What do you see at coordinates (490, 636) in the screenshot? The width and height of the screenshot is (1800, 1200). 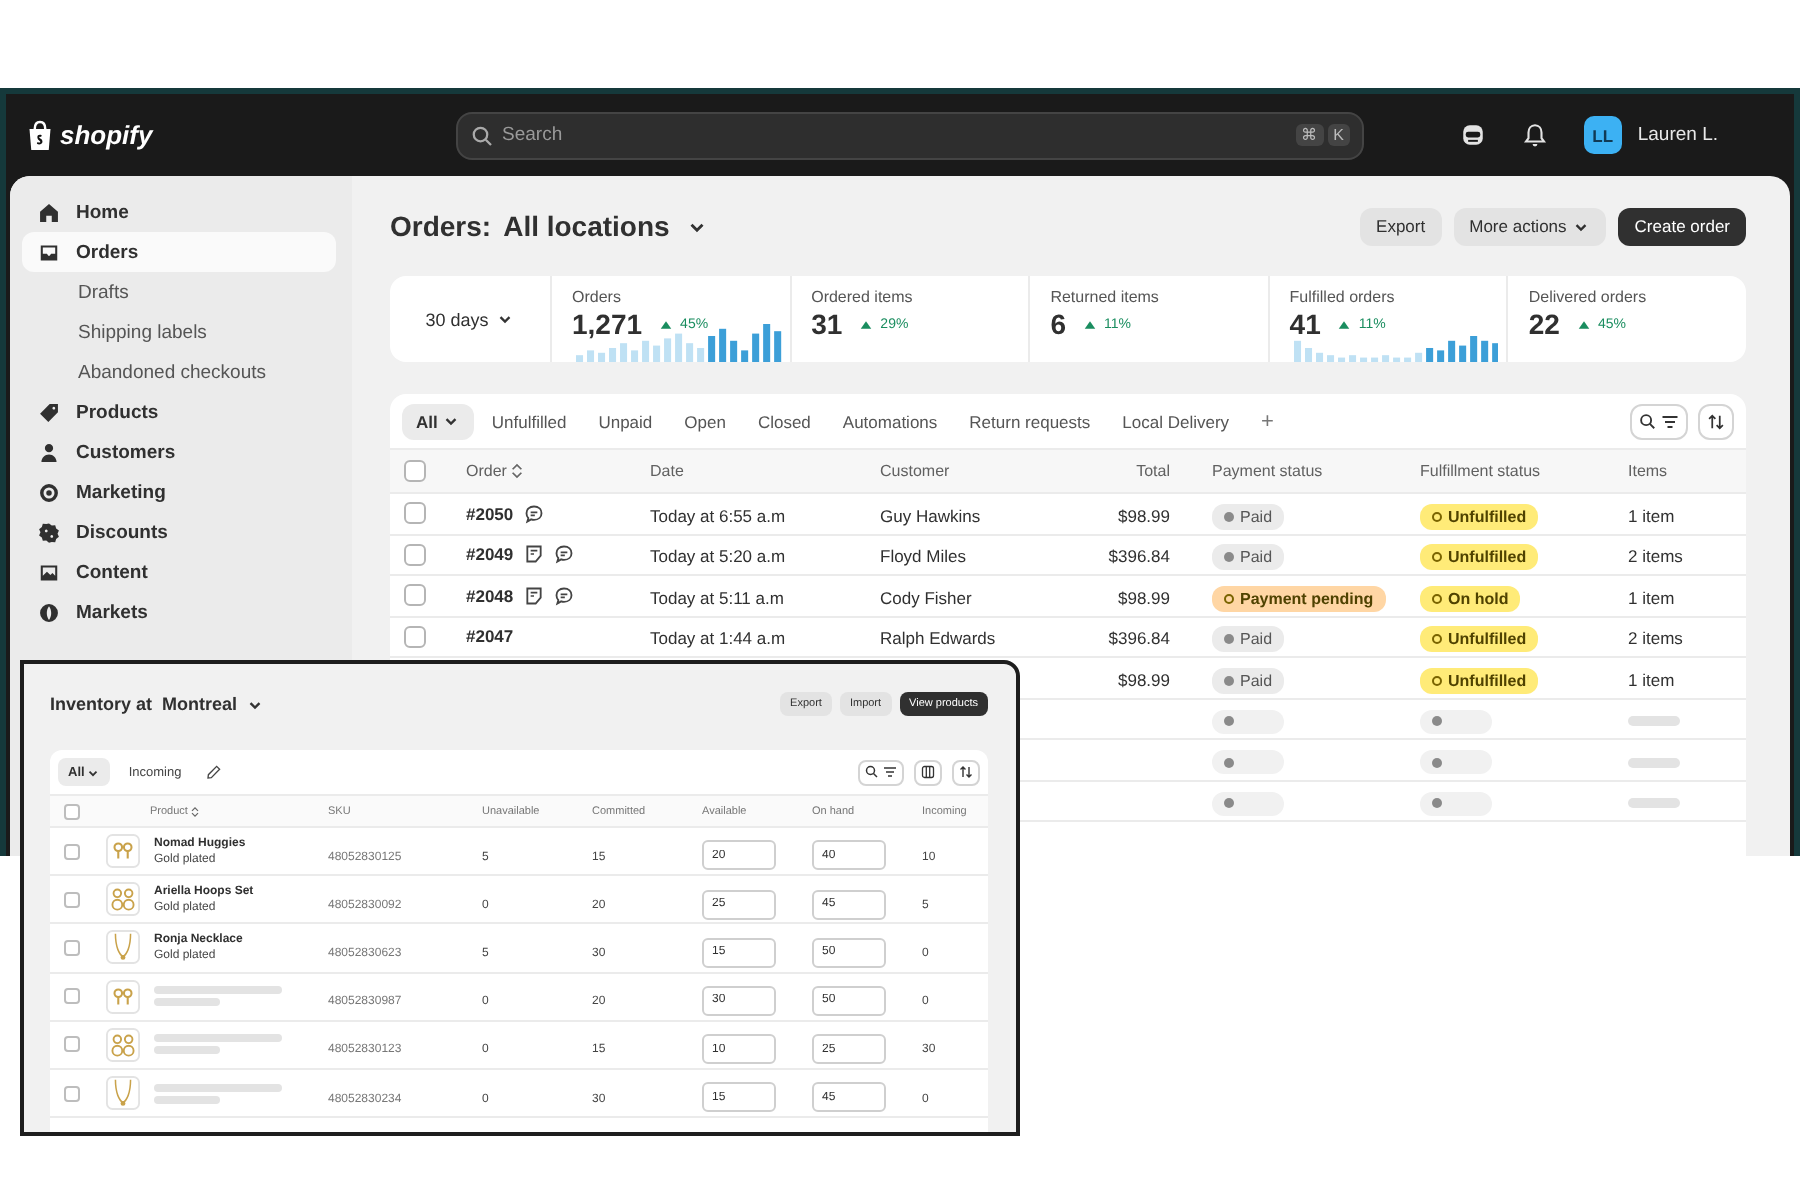 I see `order-number: #2047` at bounding box center [490, 636].